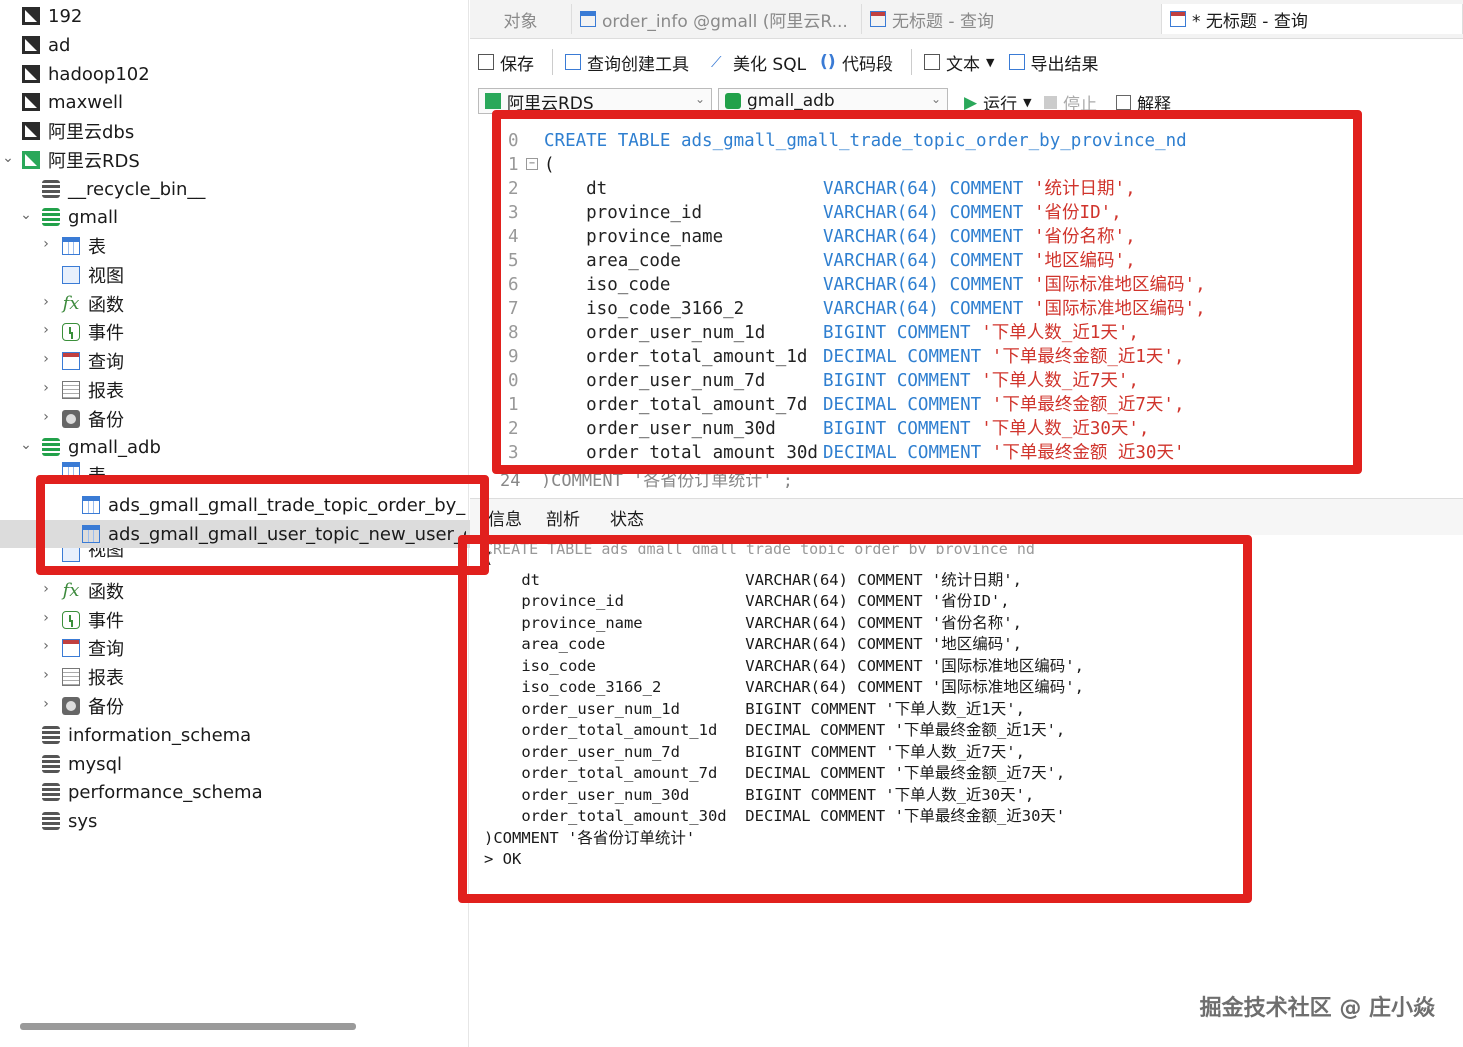  I want to click on tree-adb-reports: 报表, so click(93, 677).